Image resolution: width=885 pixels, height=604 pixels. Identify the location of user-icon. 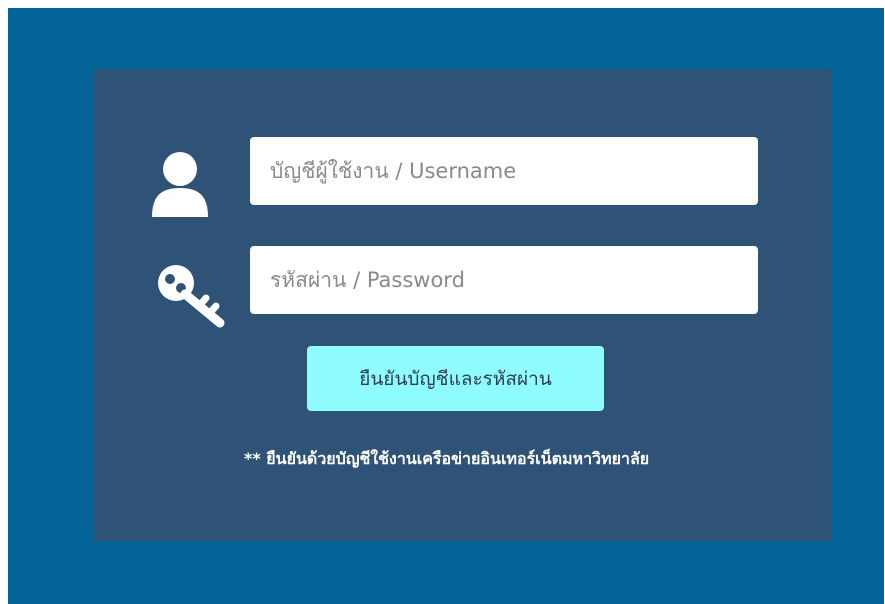
(180, 184).